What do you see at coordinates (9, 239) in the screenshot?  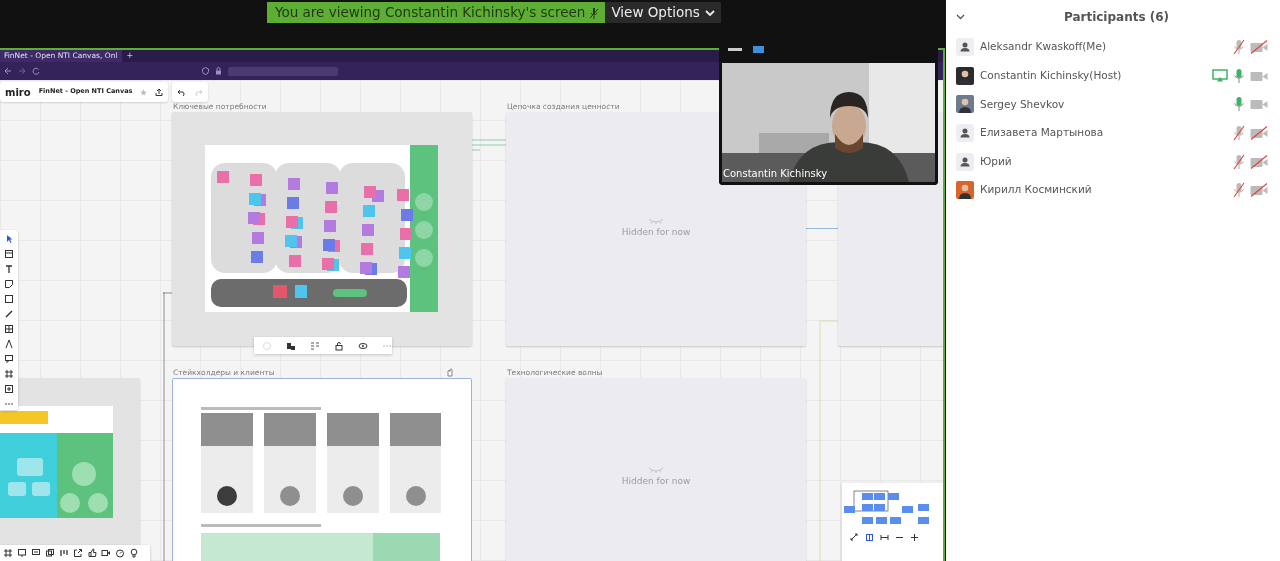 I see `cursor-icon` at bounding box center [9, 239].